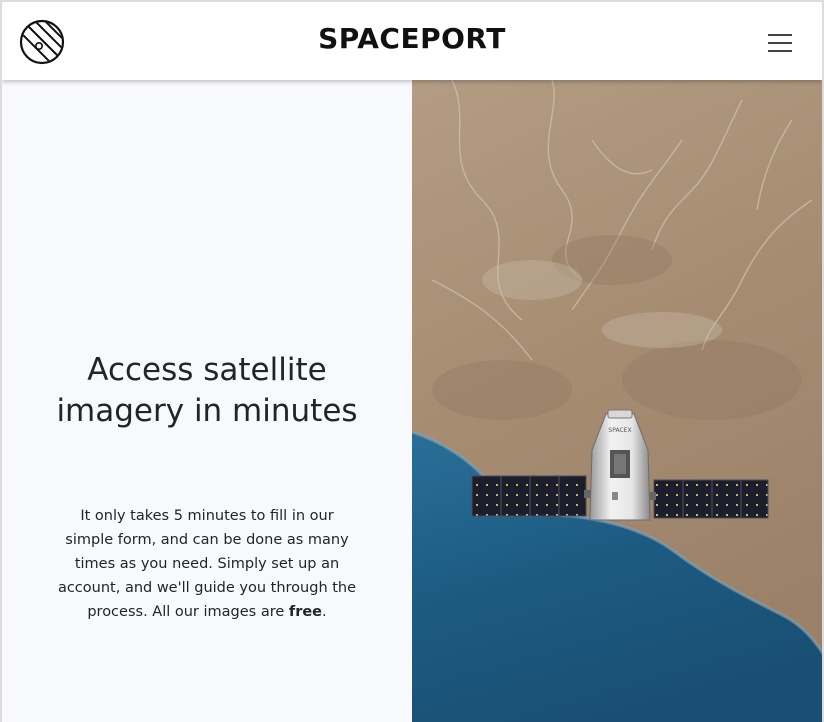 This screenshot has height=722, width=824. What do you see at coordinates (412, 38) in the screenshot?
I see `brand-title: SPACEPORT` at bounding box center [412, 38].